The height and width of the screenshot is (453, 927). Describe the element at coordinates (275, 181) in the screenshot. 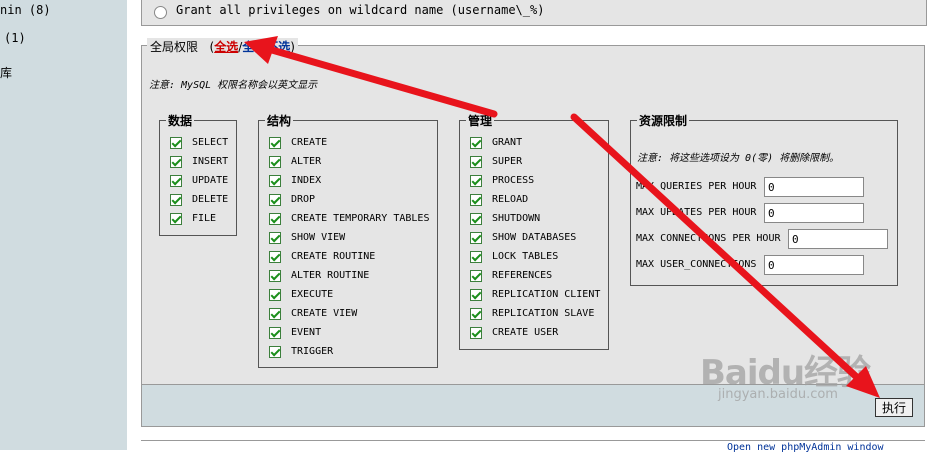

I see `checkbox-index` at that location.